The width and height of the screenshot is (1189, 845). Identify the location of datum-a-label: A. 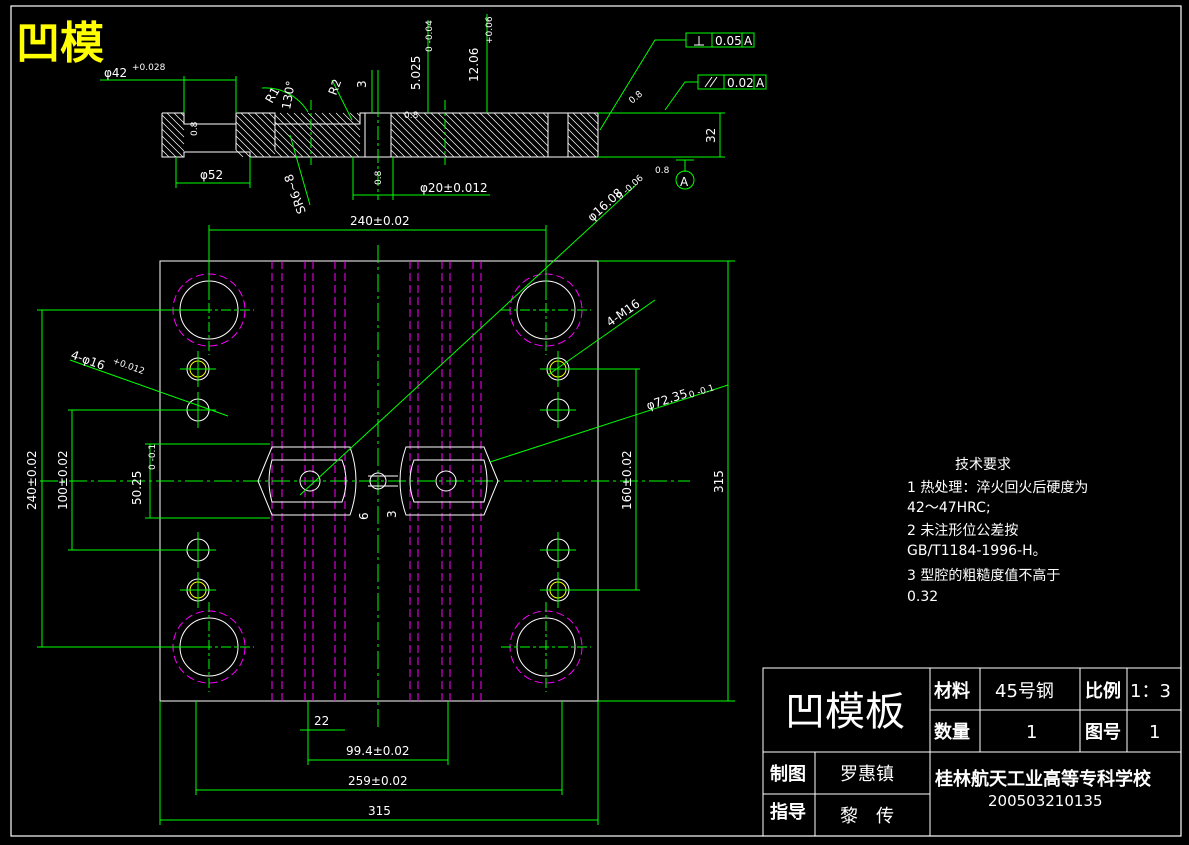
(684, 182).